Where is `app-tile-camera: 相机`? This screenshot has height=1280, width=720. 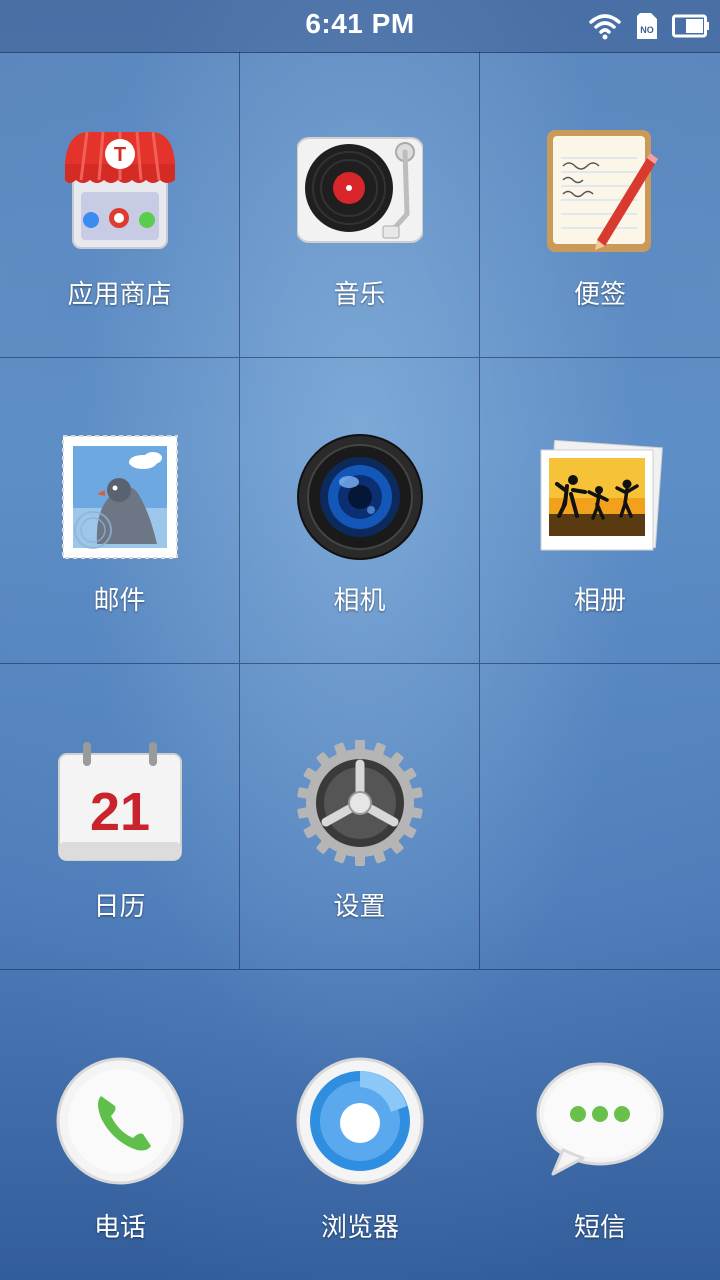
app-tile-camera: 相机 is located at coordinates (360, 511).